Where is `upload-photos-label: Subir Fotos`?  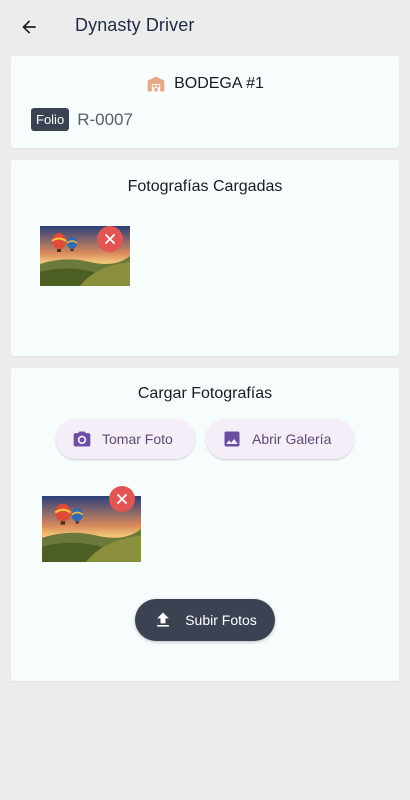
upload-photos-label: Subir Fotos is located at coordinates (221, 620).